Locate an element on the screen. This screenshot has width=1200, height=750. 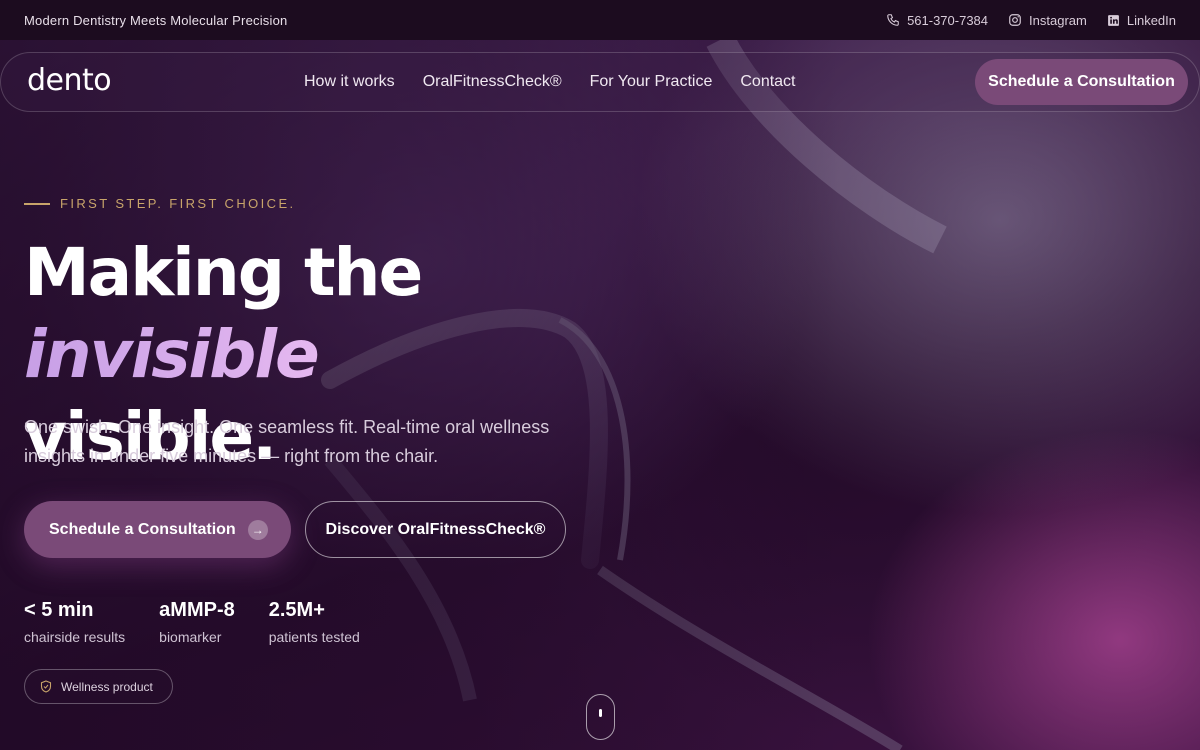
eyebrow-line is located at coordinates (37, 203).